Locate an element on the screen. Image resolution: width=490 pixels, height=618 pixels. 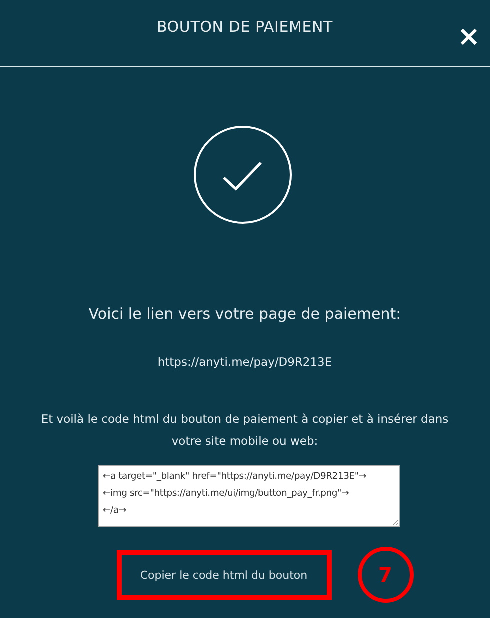
confirmation-heading: Voici le lien vers votre page de paiement: is located at coordinates (245, 314).